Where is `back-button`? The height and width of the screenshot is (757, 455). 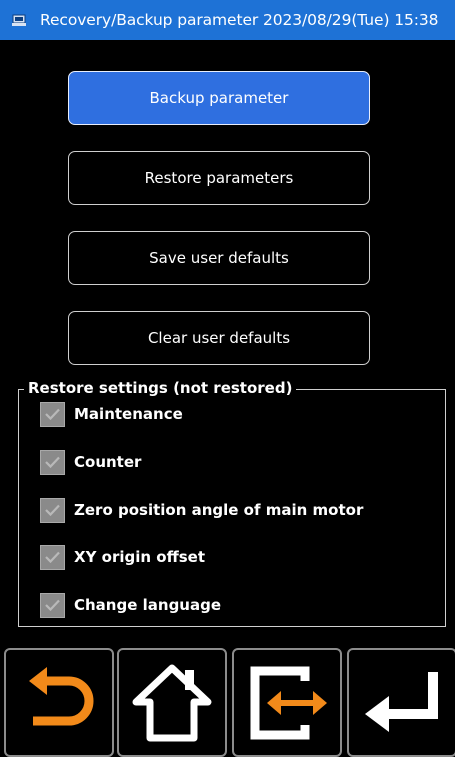 back-button is located at coordinates (59, 702).